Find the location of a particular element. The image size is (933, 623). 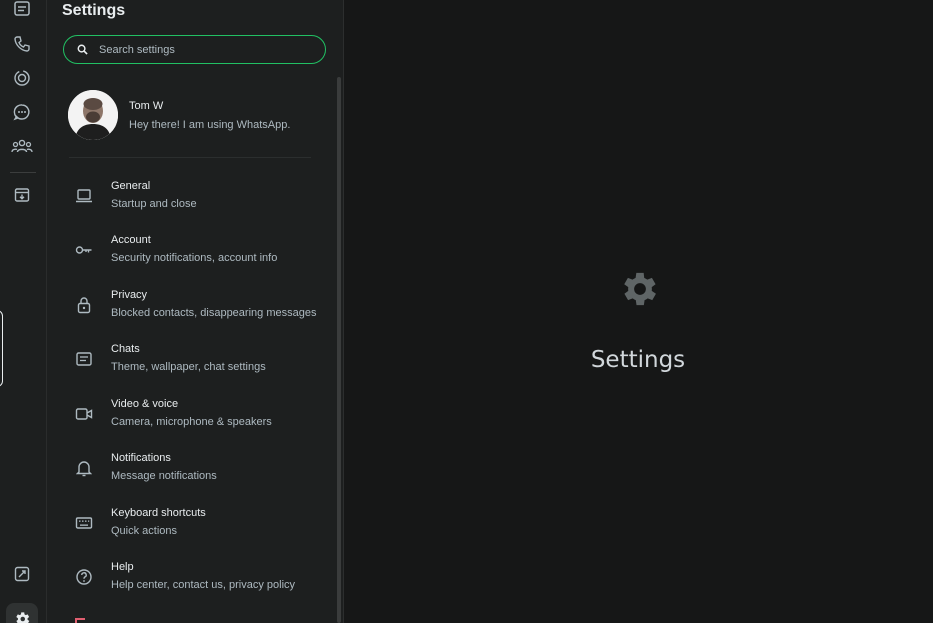

logout-icon is located at coordinates (80, 620).